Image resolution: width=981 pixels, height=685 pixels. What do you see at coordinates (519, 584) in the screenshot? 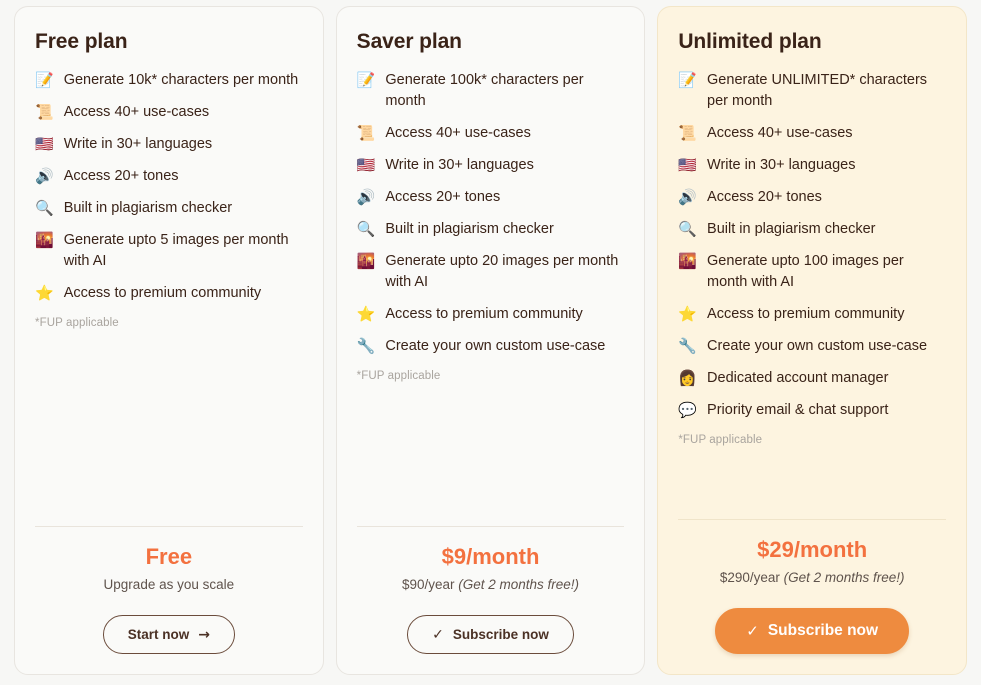
I see `price-promo: (Get 2 months free!)` at bounding box center [519, 584].